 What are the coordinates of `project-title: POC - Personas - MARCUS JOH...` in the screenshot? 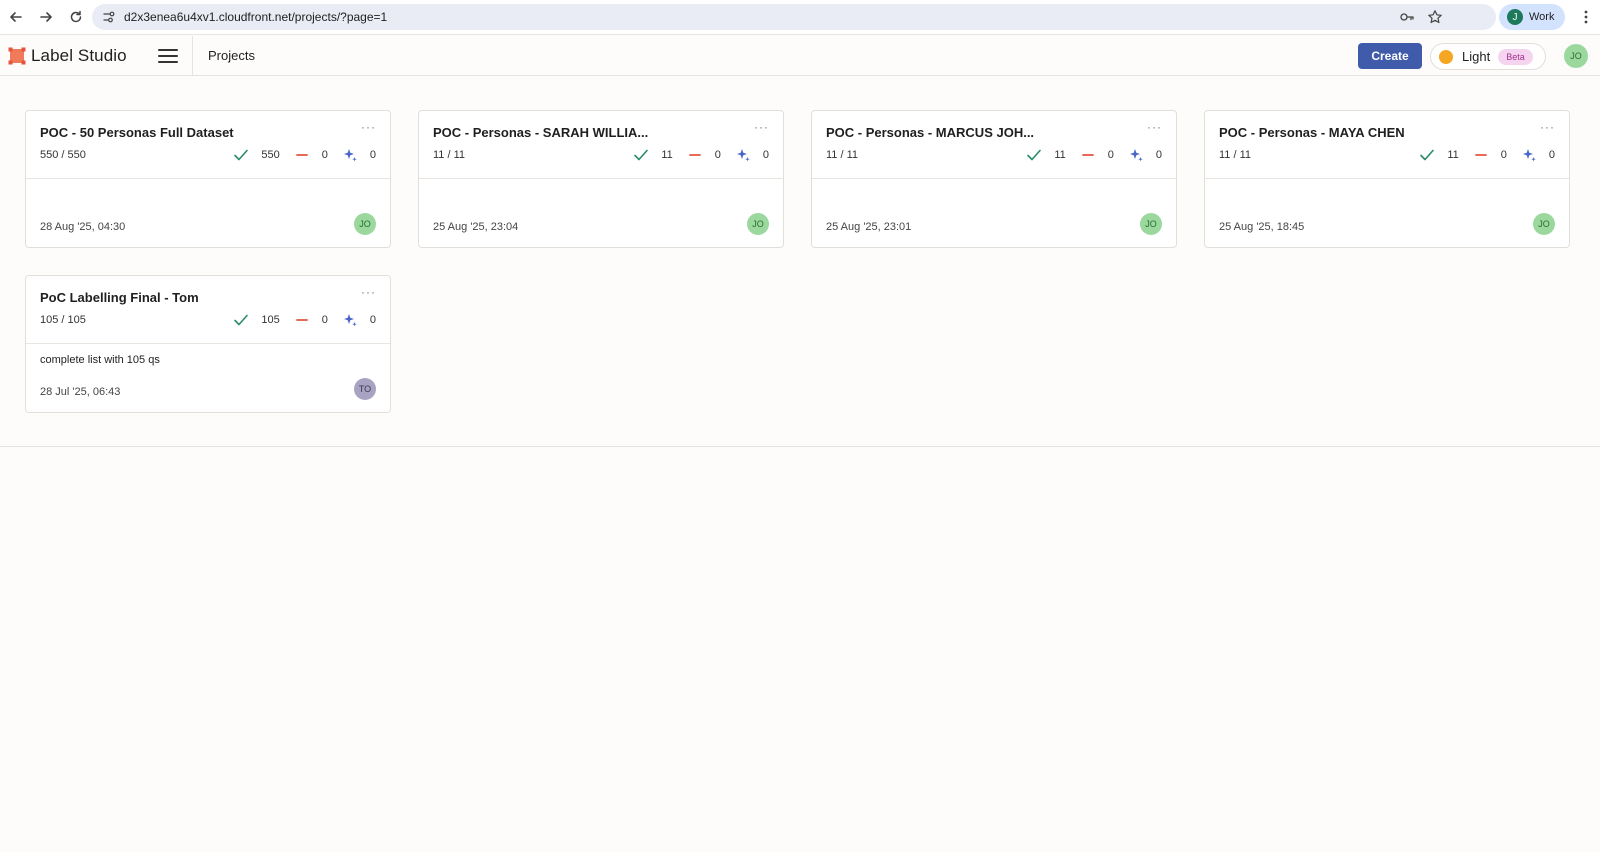 It's located at (930, 132).